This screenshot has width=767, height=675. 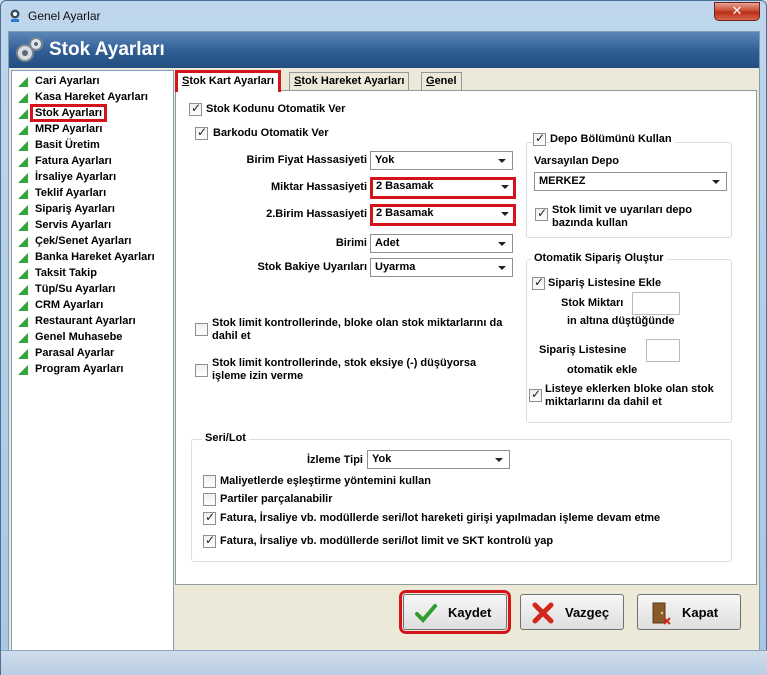 I want to click on sidebar-item-banka: Banka Hareket Ayarları, so click(x=94, y=258).